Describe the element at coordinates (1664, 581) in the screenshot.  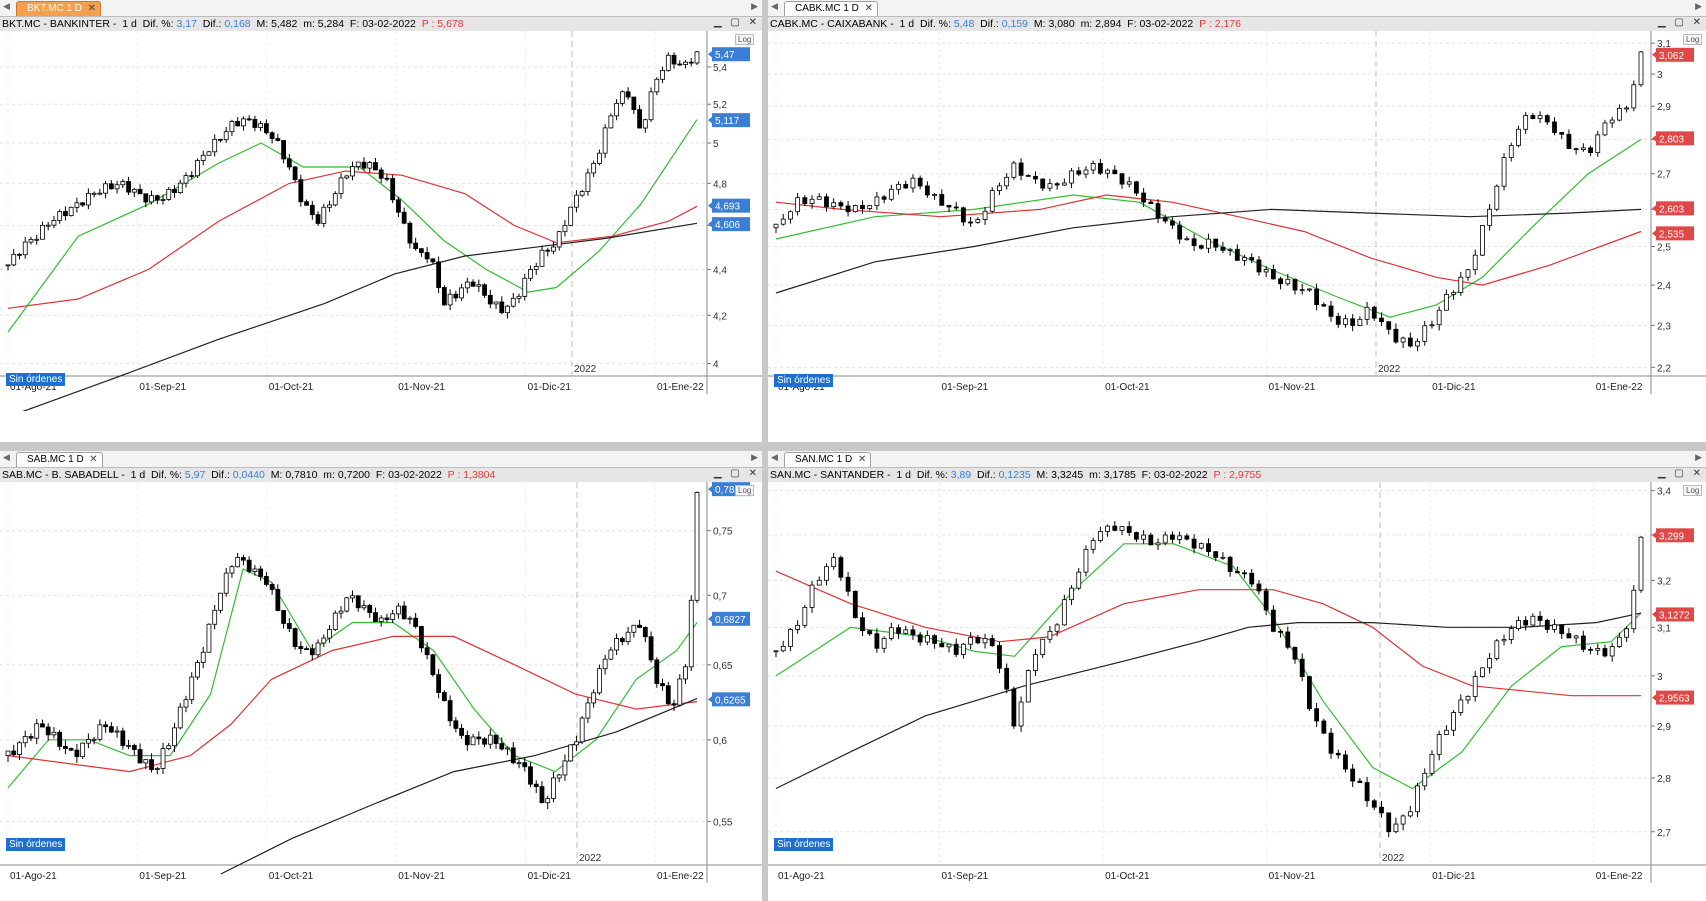
I see `y-tick-label: 3,2` at that location.